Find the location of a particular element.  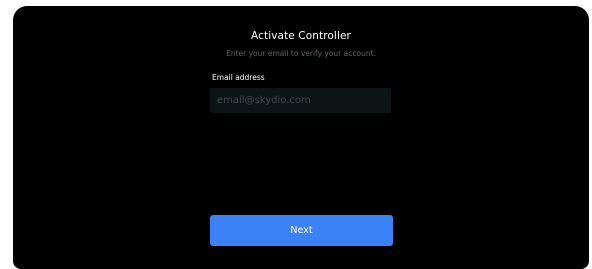

email-field is located at coordinates (300, 100).